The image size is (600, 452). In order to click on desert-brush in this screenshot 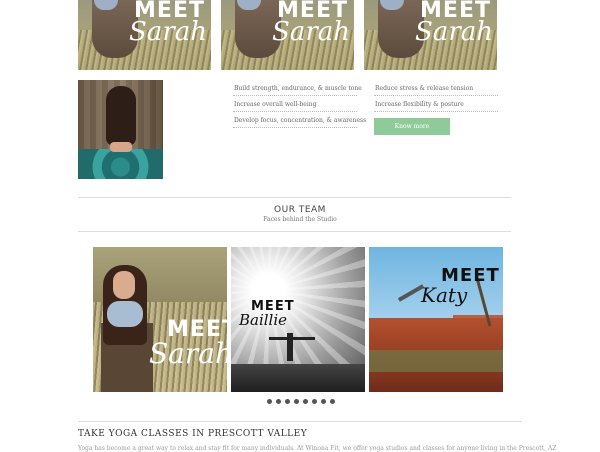, I will do `click(436, 361)`.